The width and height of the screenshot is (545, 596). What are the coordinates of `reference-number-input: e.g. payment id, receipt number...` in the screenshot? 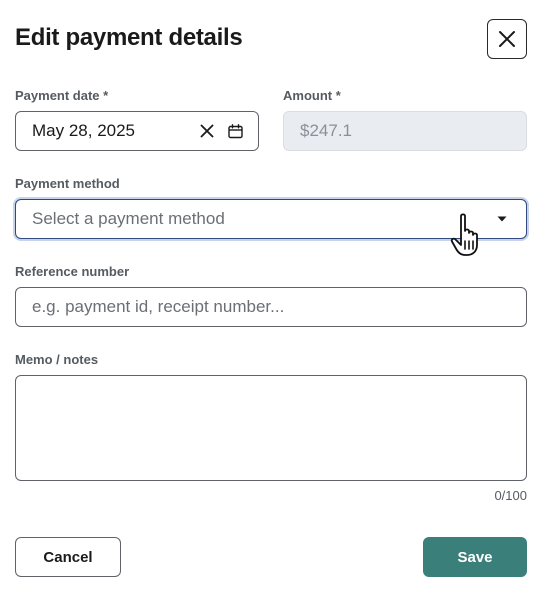 It's located at (271, 307).